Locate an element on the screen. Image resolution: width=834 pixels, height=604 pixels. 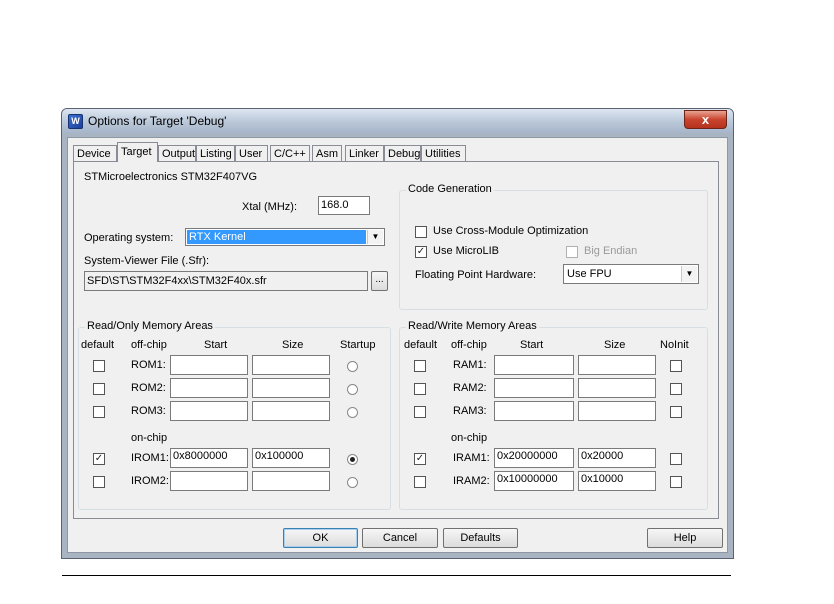
svf-input: SFD\ST\STM32F4xx\STM32F40x.sfr is located at coordinates (226, 281).